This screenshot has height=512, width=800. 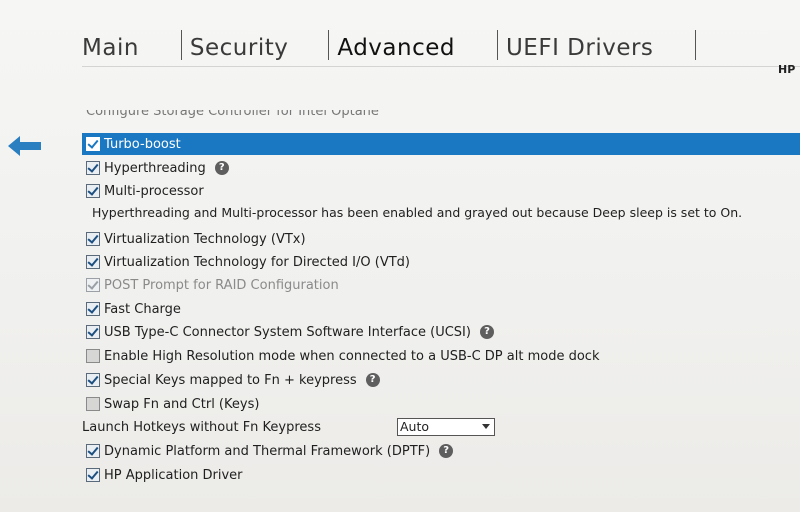 What do you see at coordinates (93, 475) in the screenshot?
I see `hp-app-driver-checkbox` at bounding box center [93, 475].